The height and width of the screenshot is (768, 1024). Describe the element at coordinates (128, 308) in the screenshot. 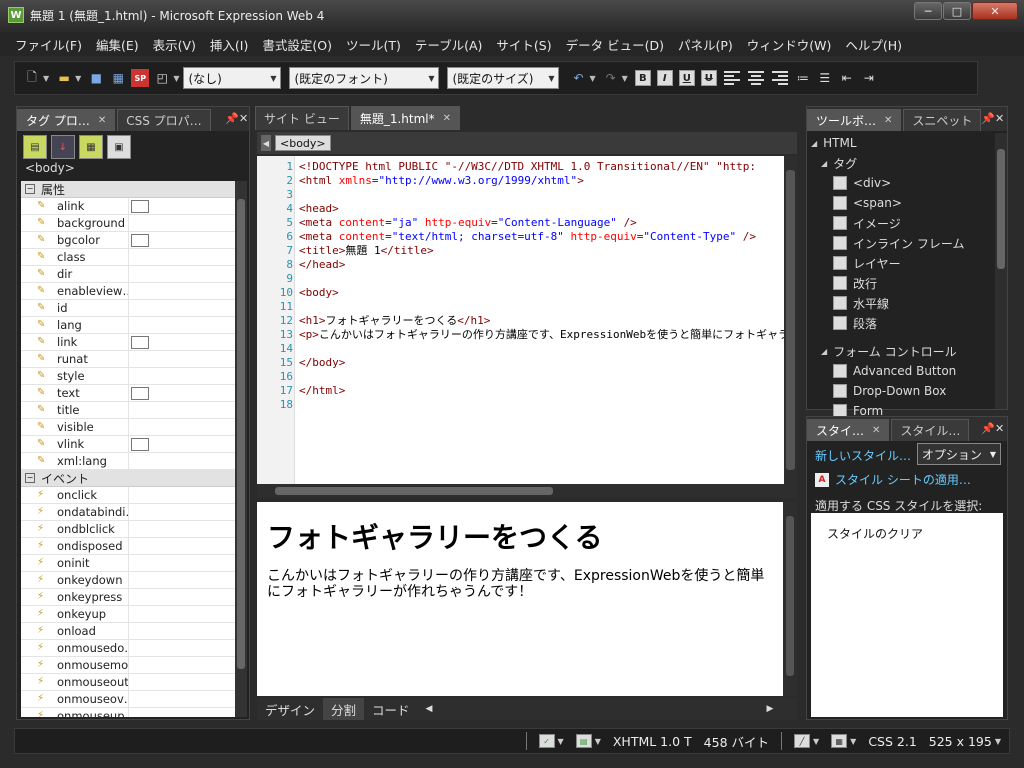

I see `property-row: ✎ id` at that location.